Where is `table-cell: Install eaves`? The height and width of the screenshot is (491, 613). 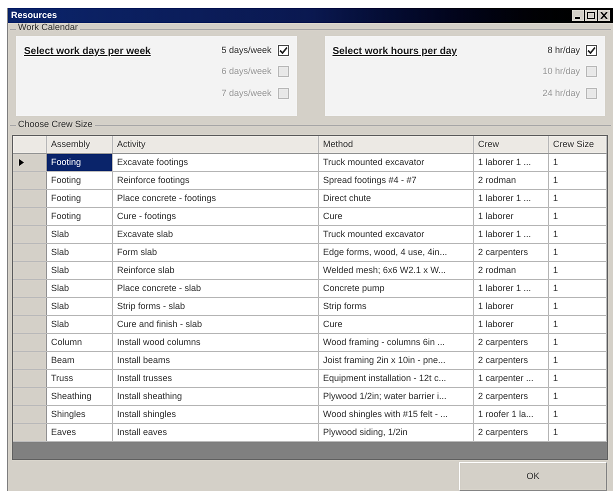
table-cell: Install eaves is located at coordinates (216, 432).